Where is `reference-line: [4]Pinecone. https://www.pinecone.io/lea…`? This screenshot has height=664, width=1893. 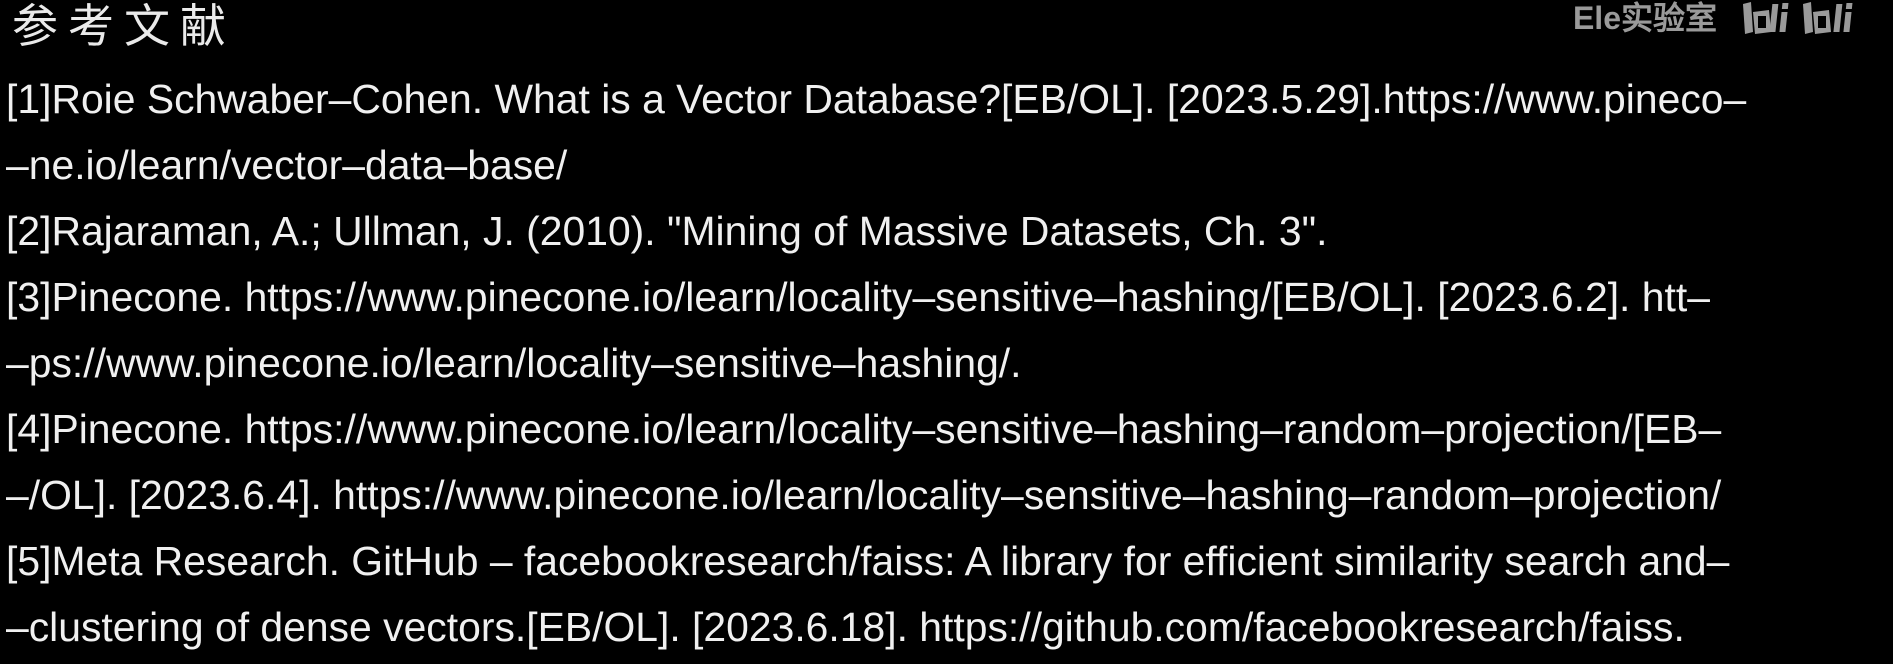 reference-line: [4]Pinecone. https://www.pinecone.io/lea… is located at coordinates (864, 429).